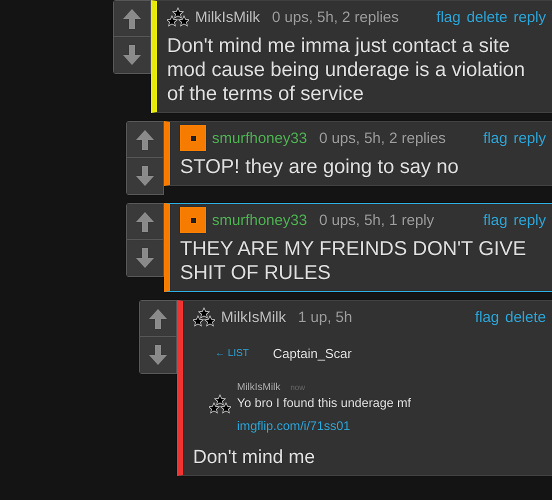 This screenshot has height=500, width=552. I want to click on chat-title: Captain_Scar, so click(312, 353).